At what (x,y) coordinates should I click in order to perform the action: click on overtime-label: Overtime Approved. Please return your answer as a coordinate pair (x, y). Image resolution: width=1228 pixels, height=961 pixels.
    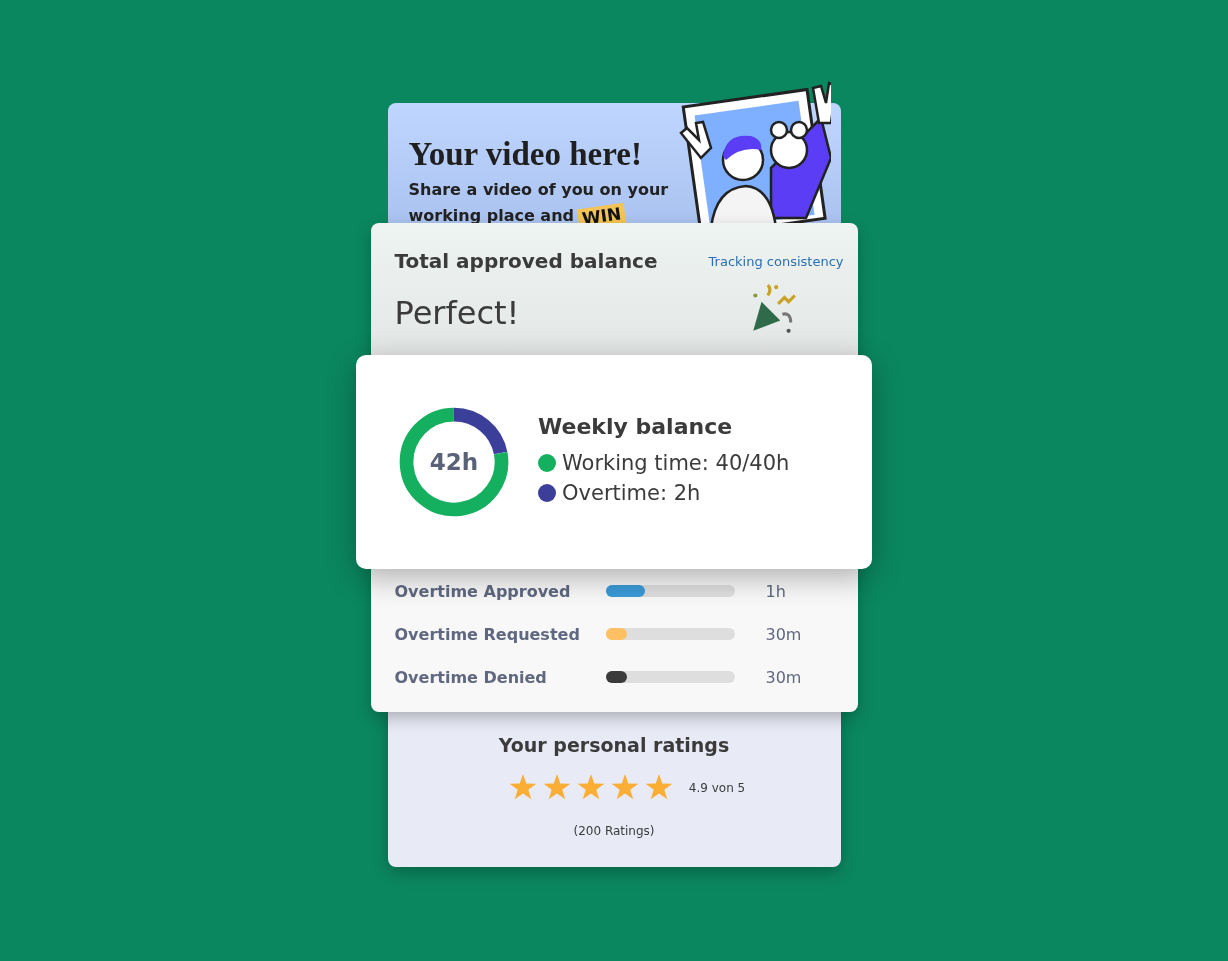
    Looking at the image, I should click on (483, 591).